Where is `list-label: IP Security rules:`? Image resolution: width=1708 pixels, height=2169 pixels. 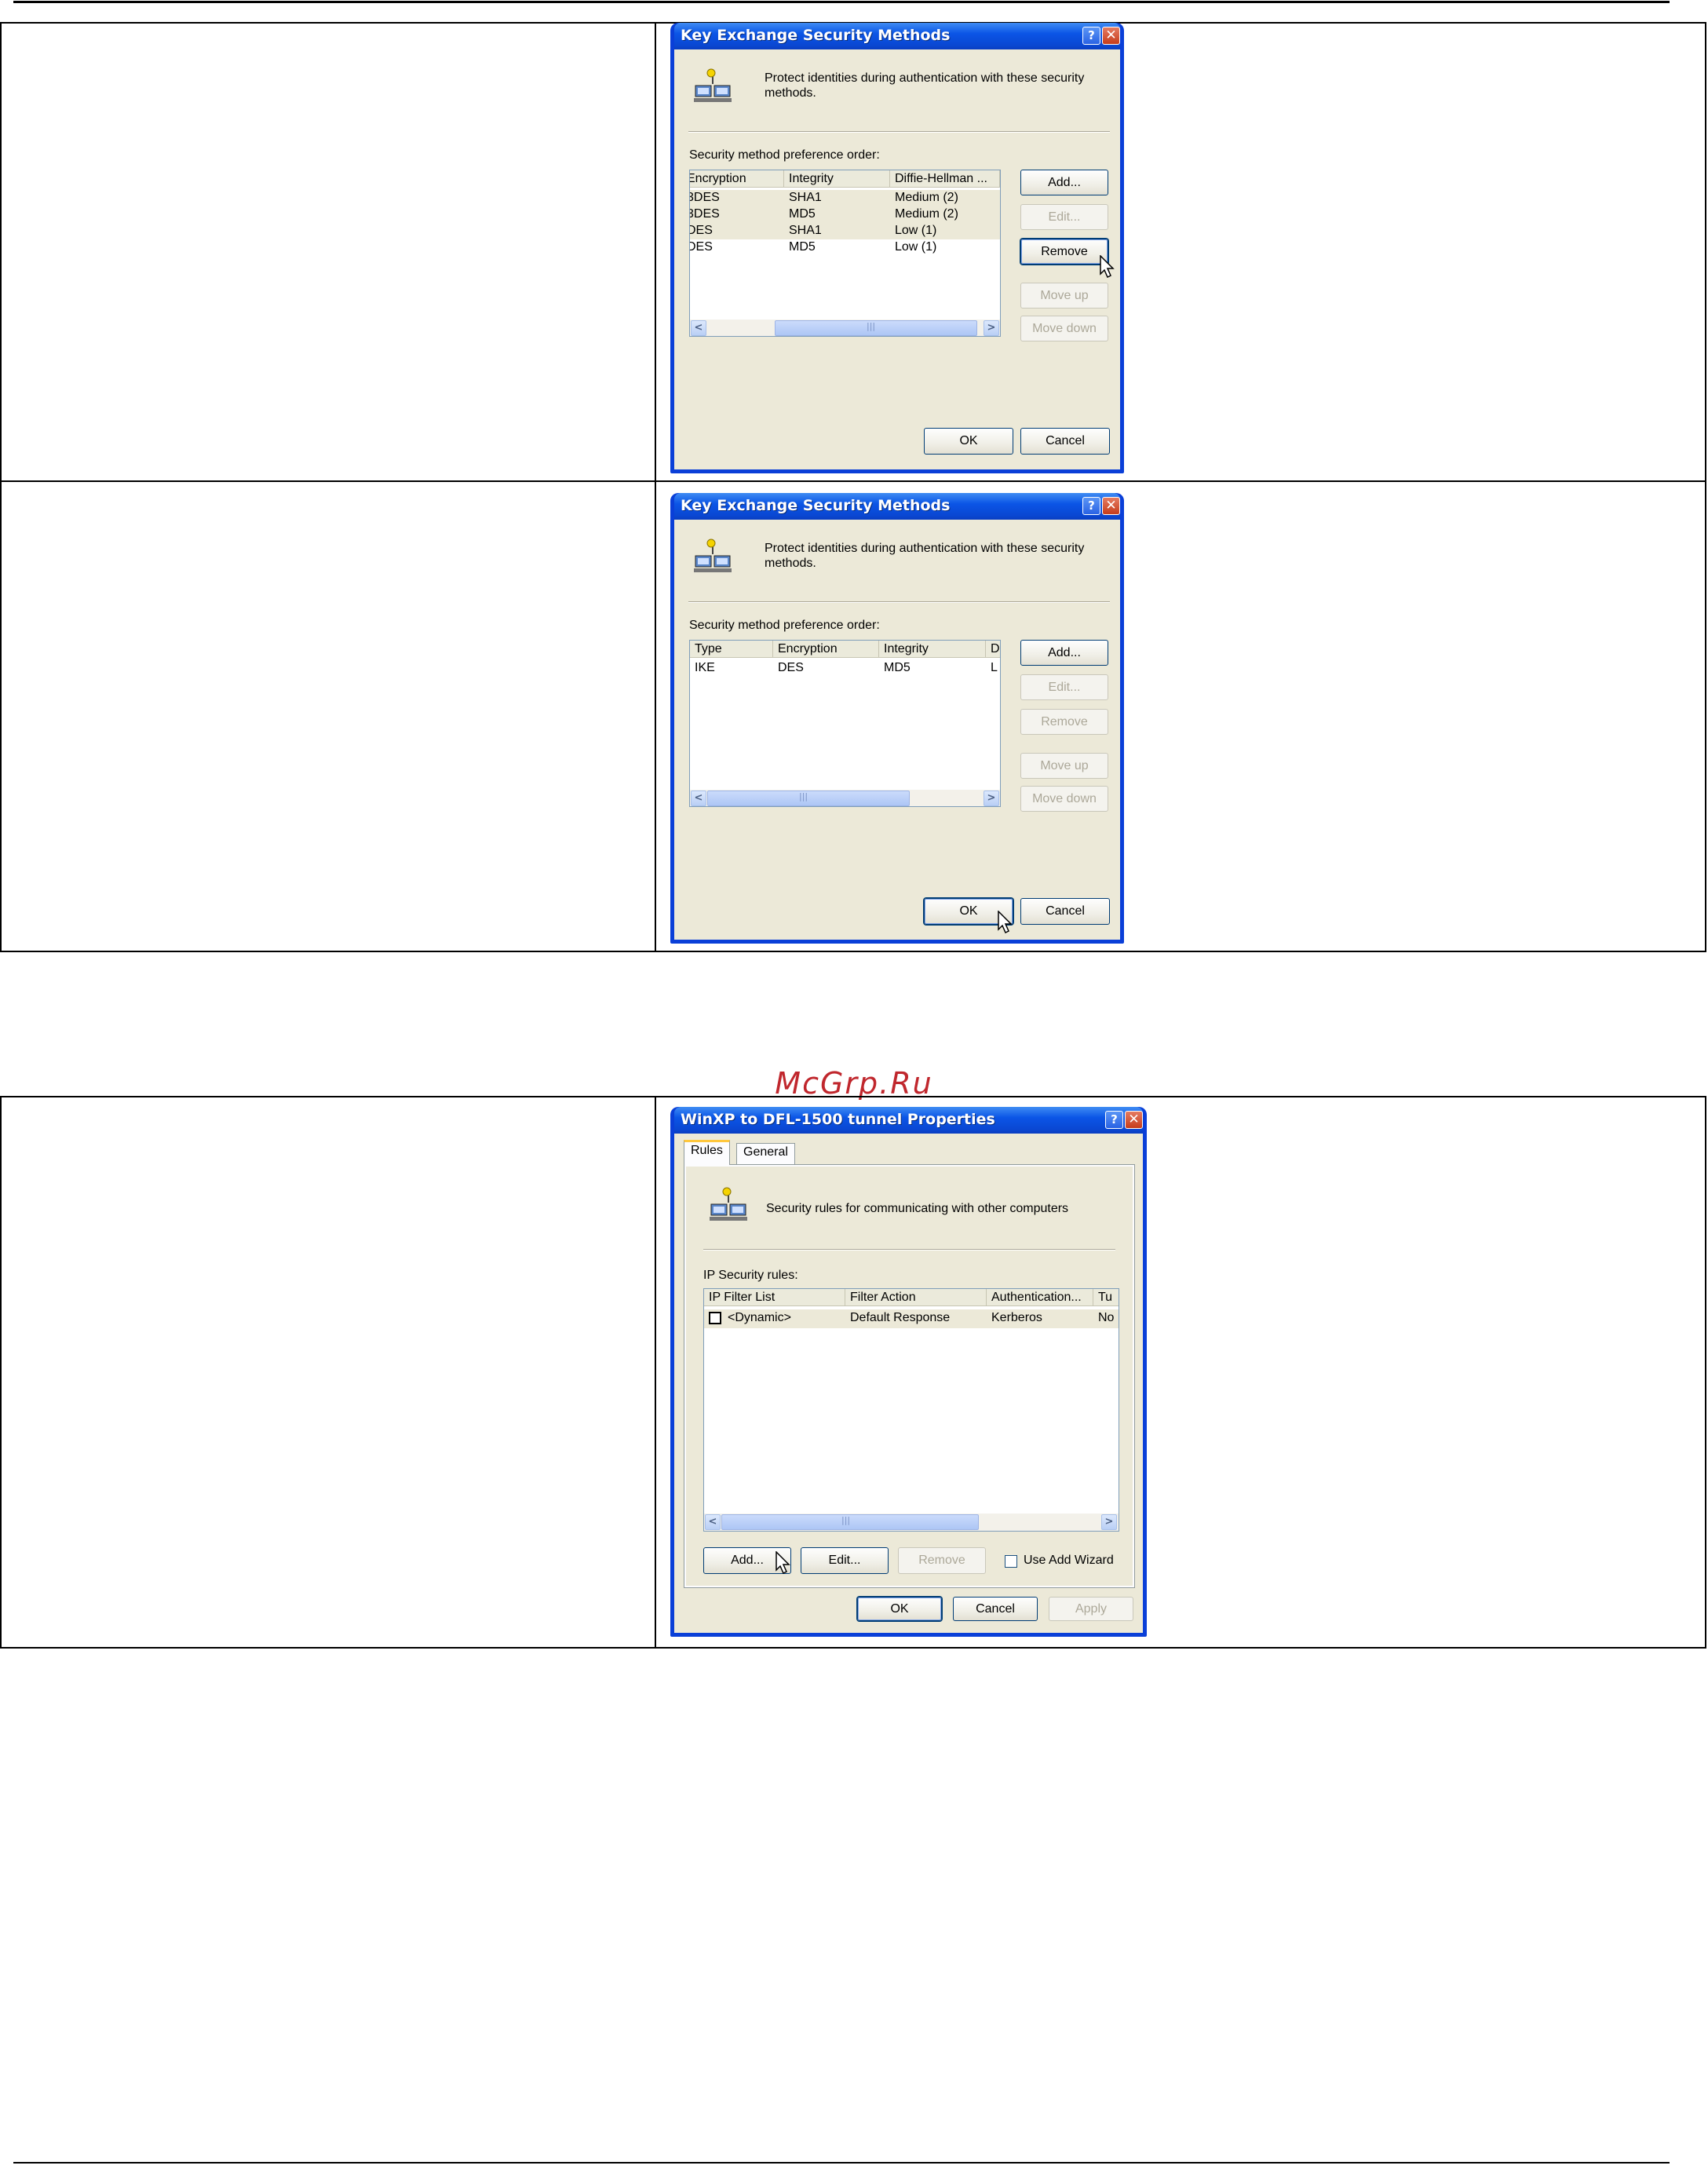
list-label: IP Security rules: is located at coordinates (750, 1275).